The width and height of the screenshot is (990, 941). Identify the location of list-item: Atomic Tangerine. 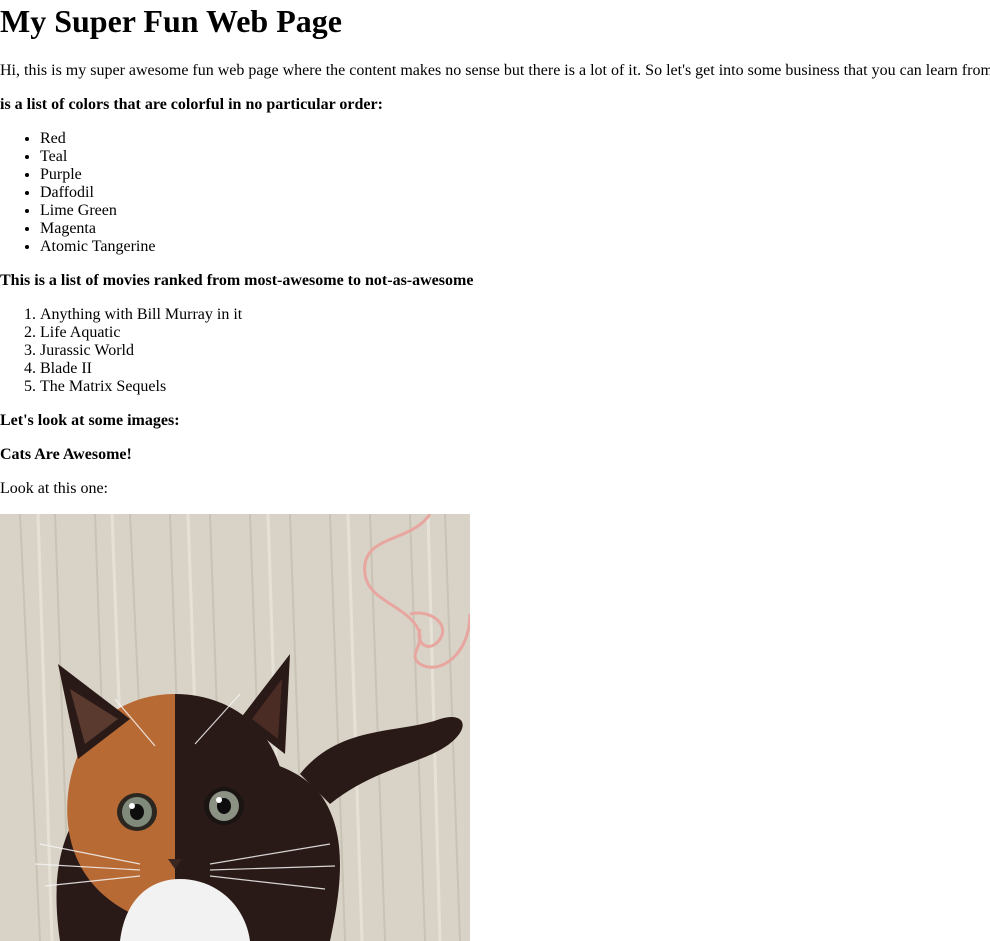
(97, 247).